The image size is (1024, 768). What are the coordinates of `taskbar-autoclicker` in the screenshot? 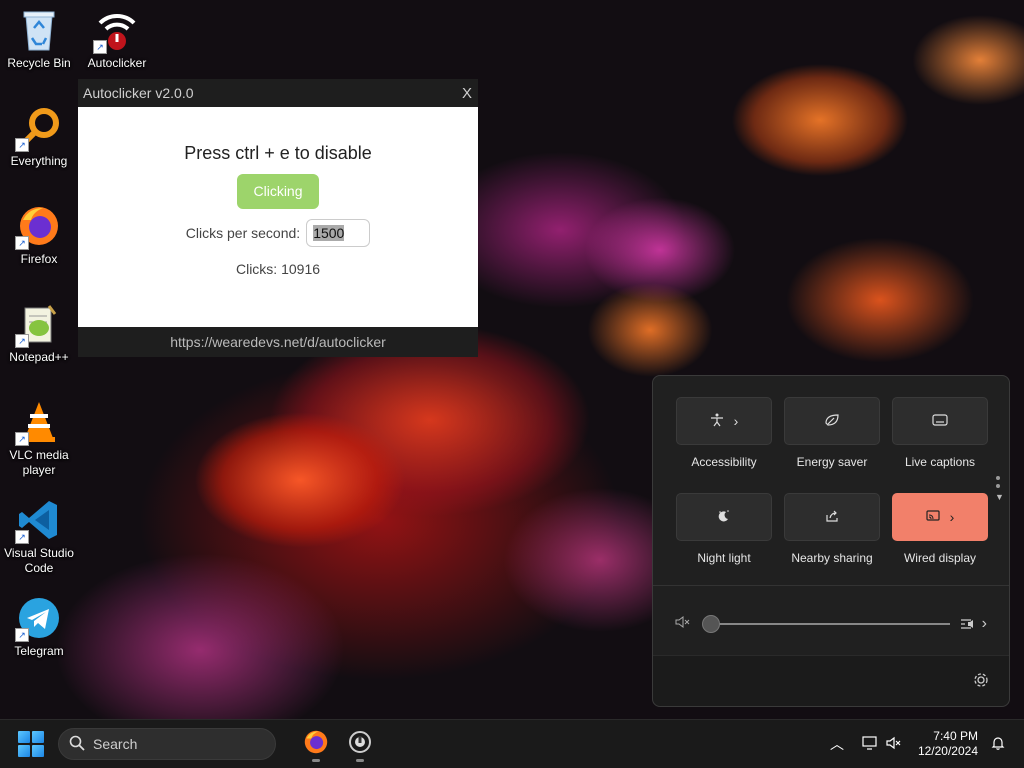 It's located at (360, 744).